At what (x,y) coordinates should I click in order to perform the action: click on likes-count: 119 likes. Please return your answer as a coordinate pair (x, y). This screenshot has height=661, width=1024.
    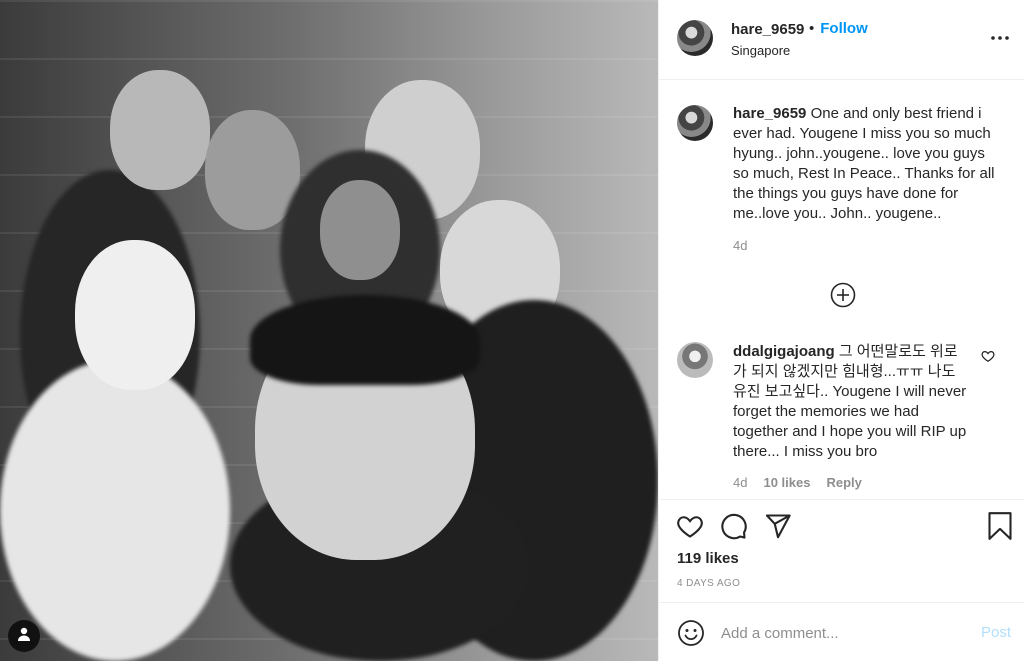
    Looking at the image, I should click on (708, 558).